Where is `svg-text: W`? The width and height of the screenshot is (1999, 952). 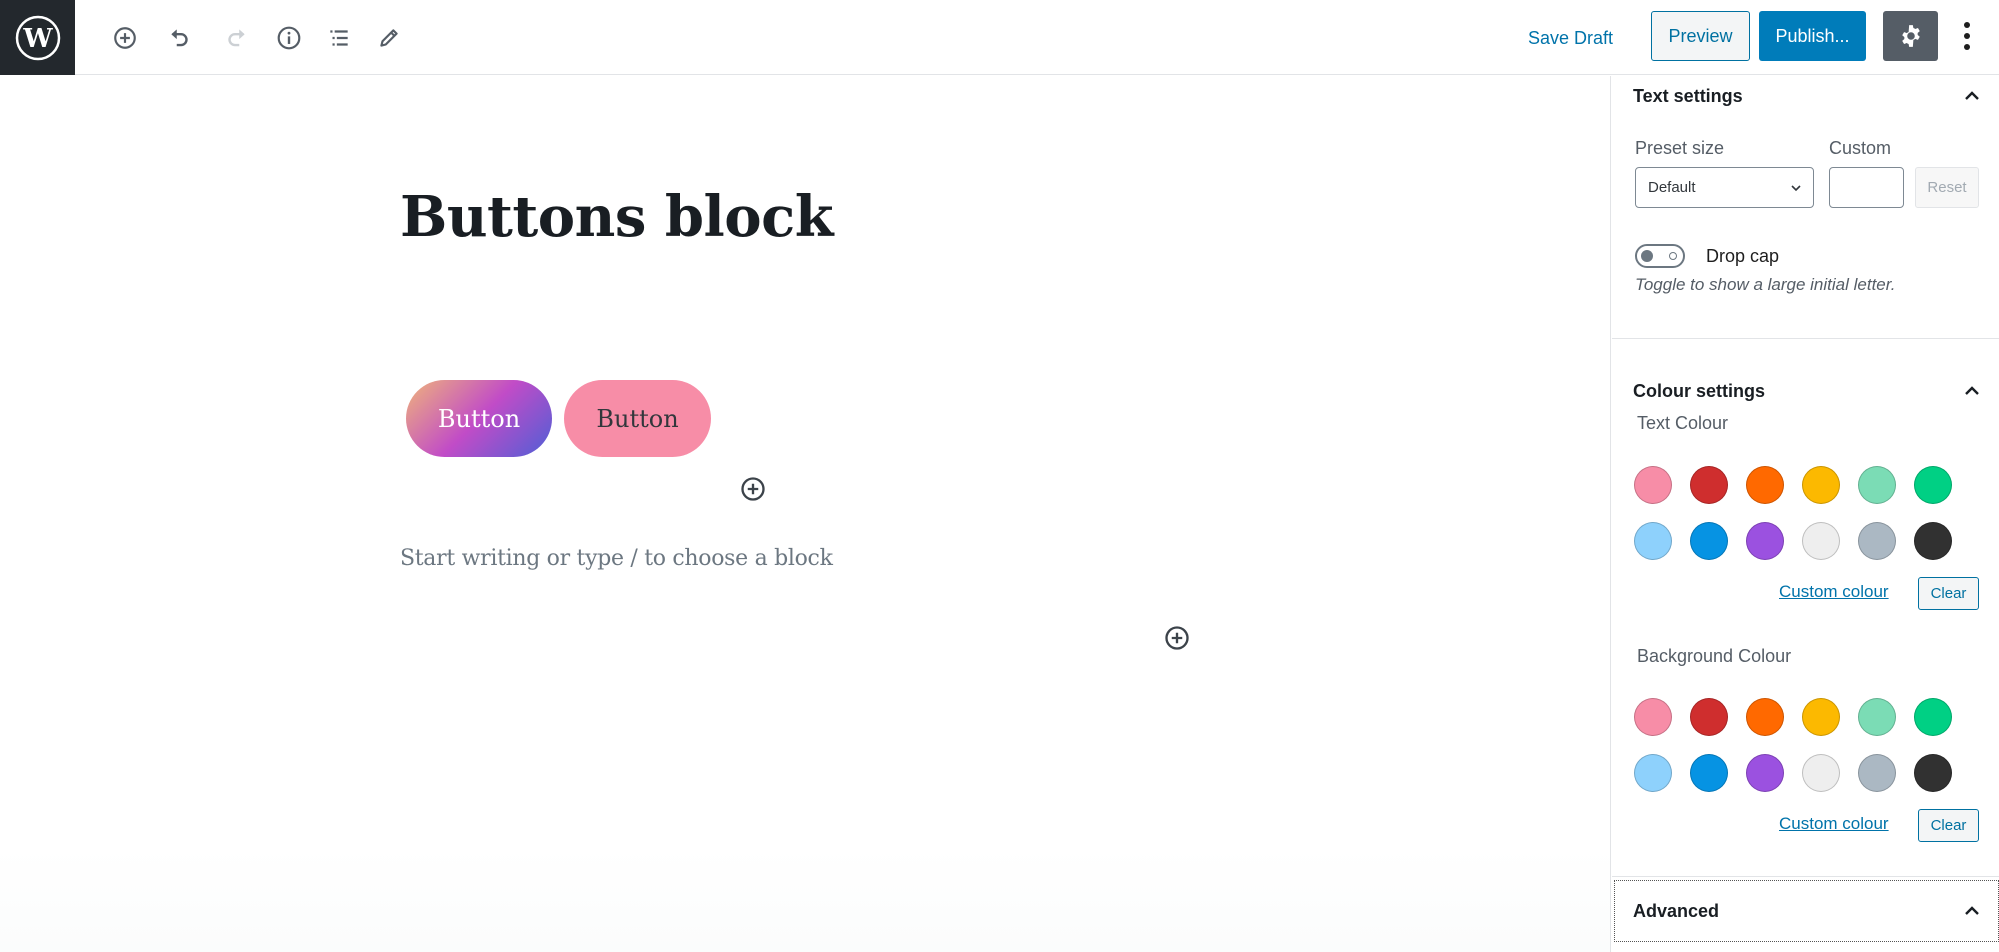
svg-text: W is located at coordinates (37, 39).